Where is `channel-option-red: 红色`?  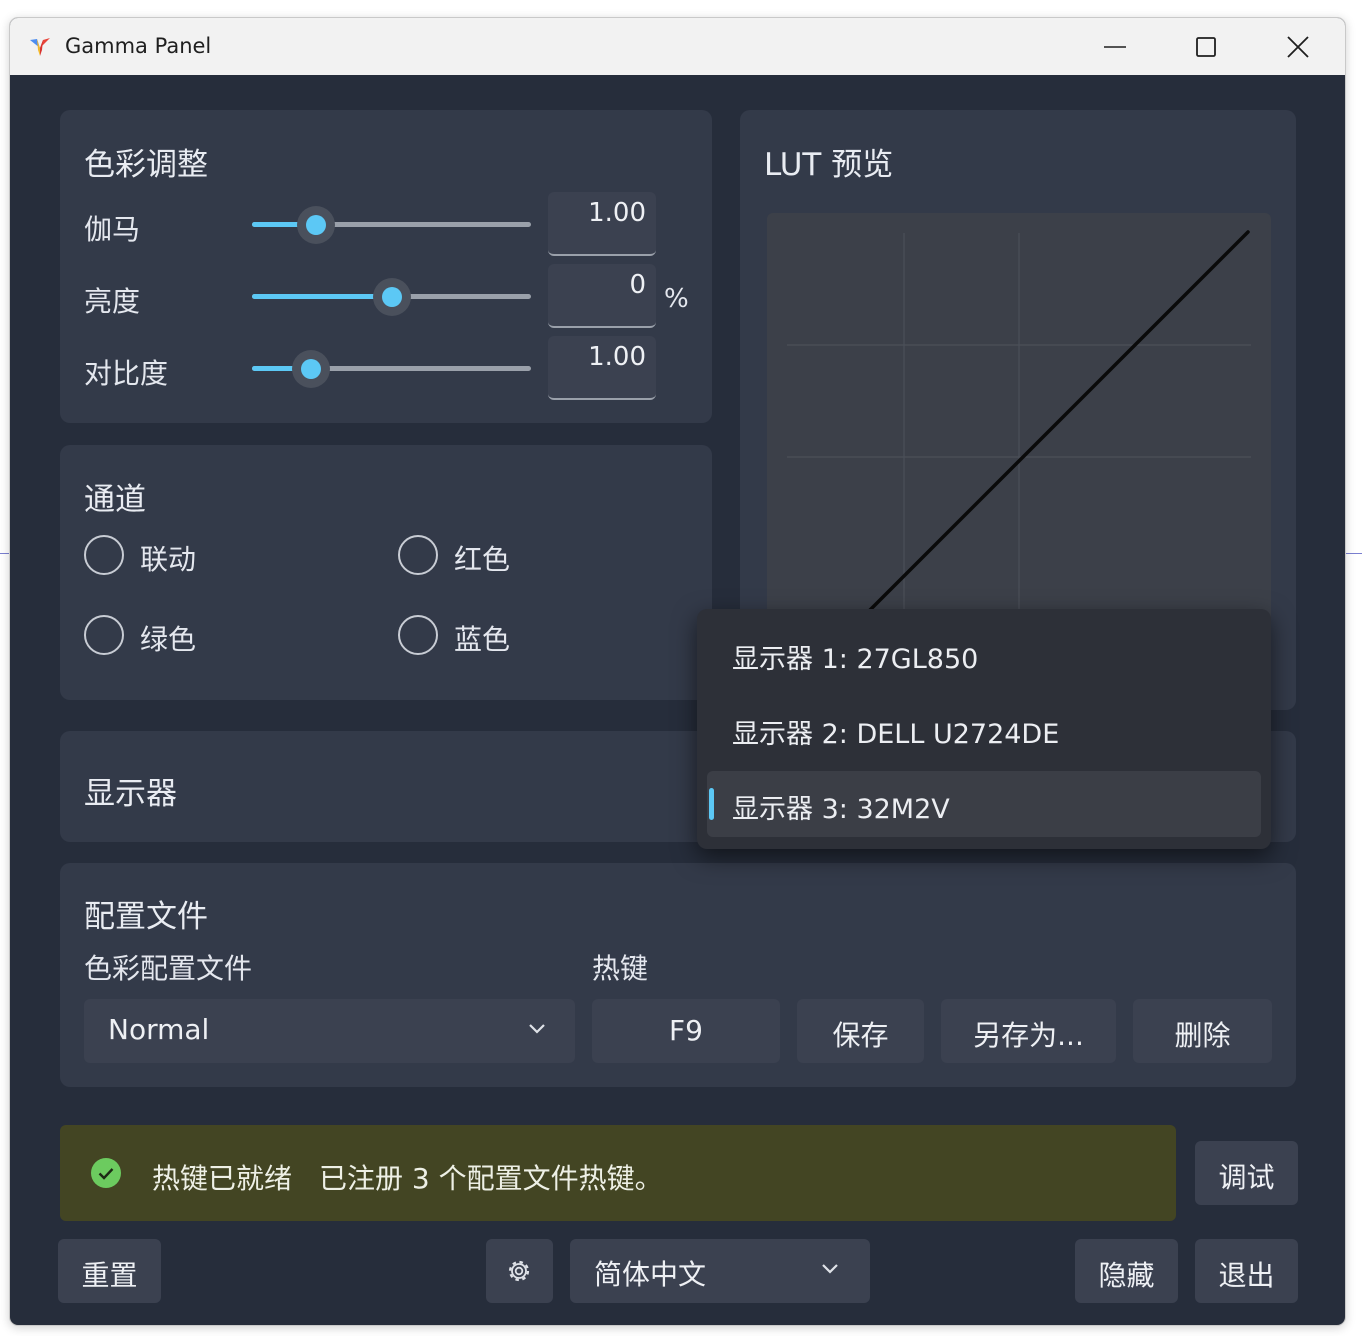 channel-option-red: 红色 is located at coordinates (482, 558).